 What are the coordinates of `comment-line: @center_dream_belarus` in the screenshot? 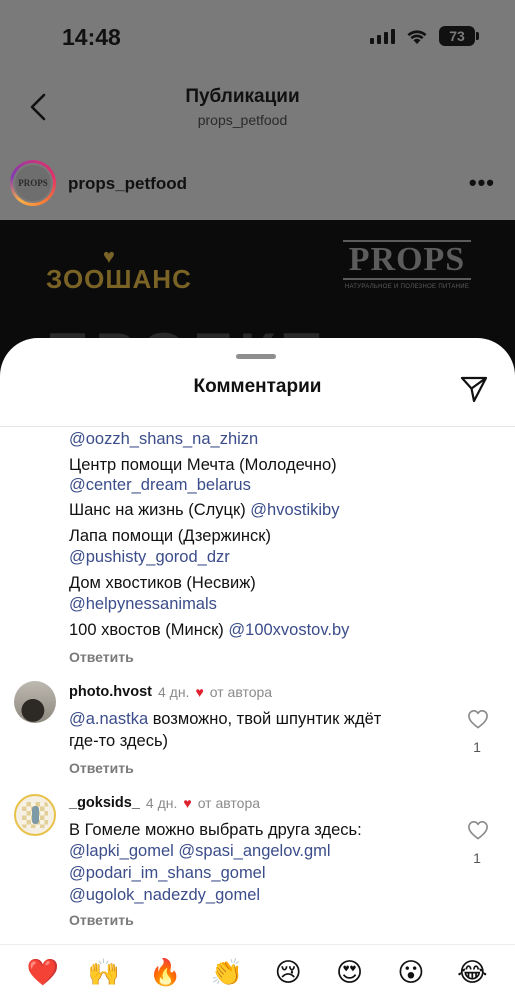 It's located at (160, 485).